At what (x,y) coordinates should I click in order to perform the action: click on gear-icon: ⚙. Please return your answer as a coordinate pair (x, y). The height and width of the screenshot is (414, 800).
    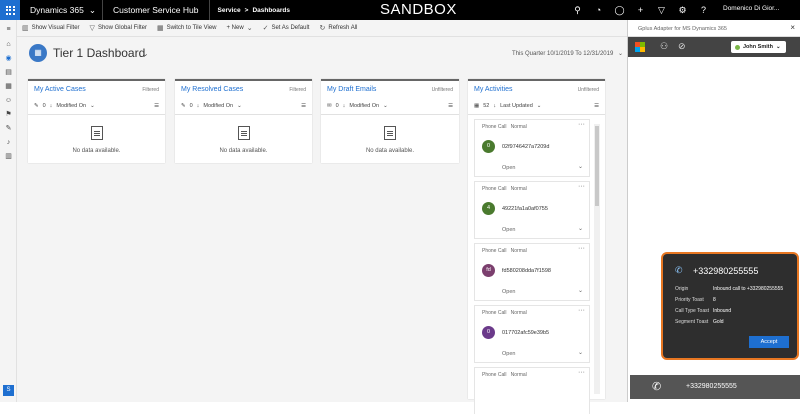
    Looking at the image, I should click on (682, 10).